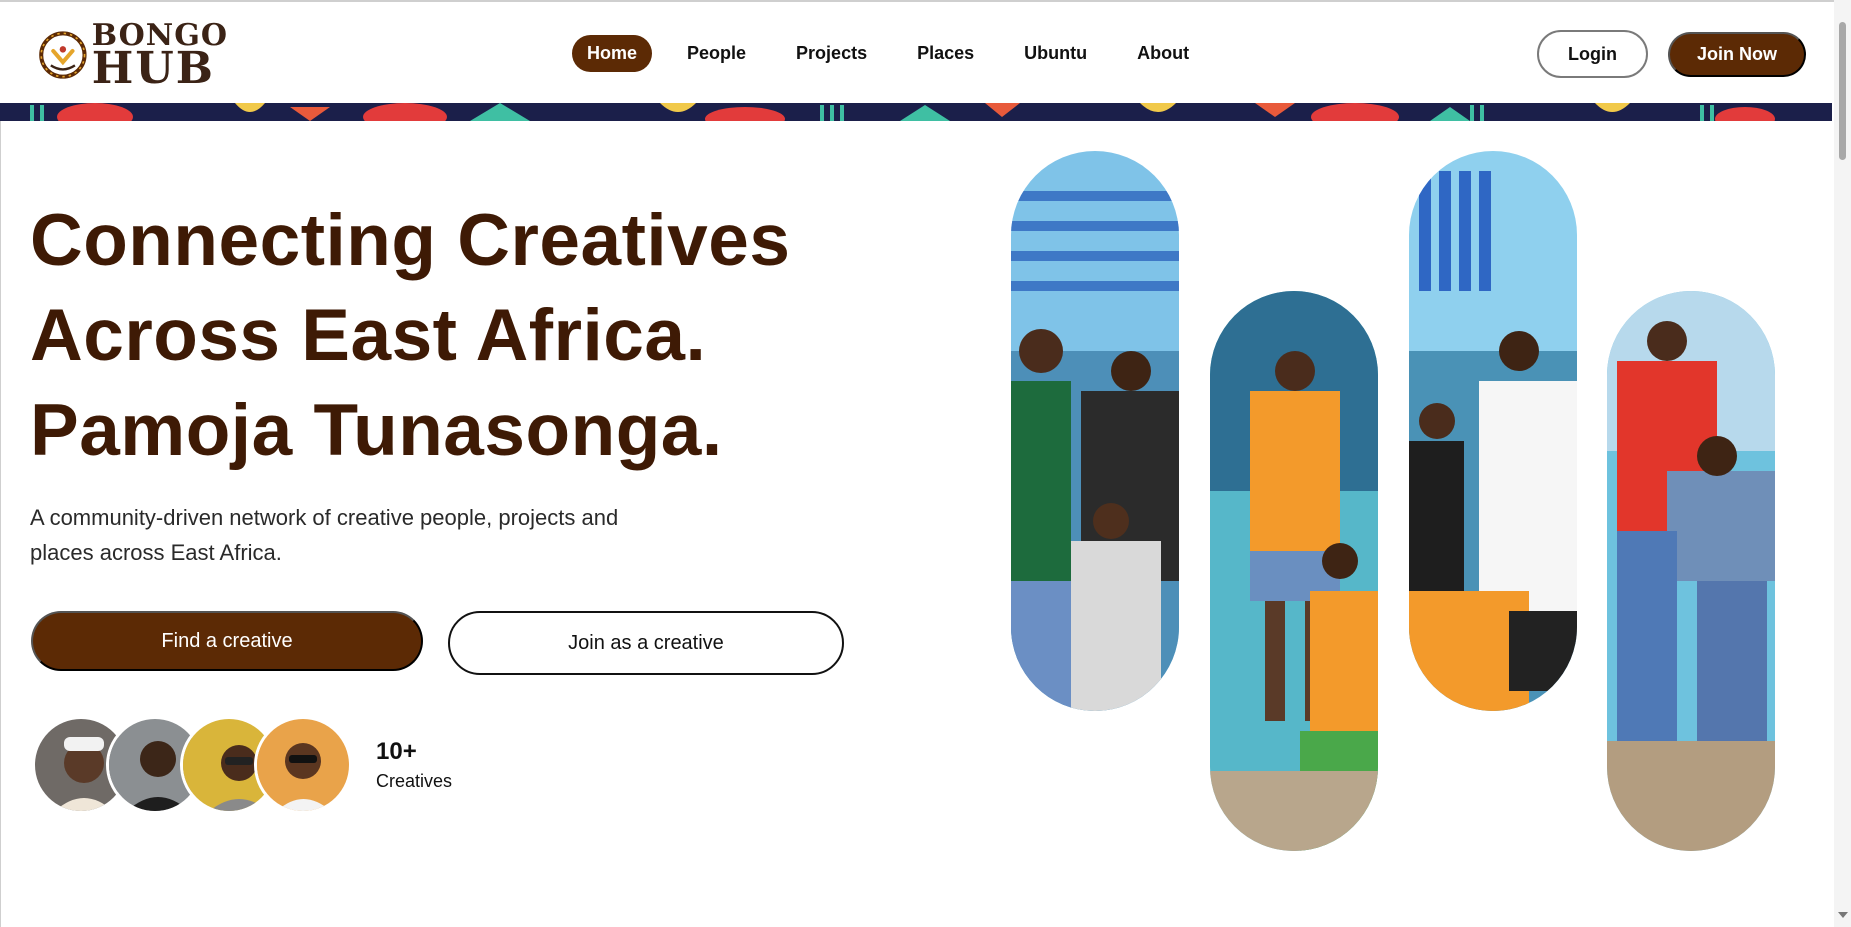 This screenshot has height=927, width=1851. I want to click on logo-line-2: HUB, so click(153, 68).